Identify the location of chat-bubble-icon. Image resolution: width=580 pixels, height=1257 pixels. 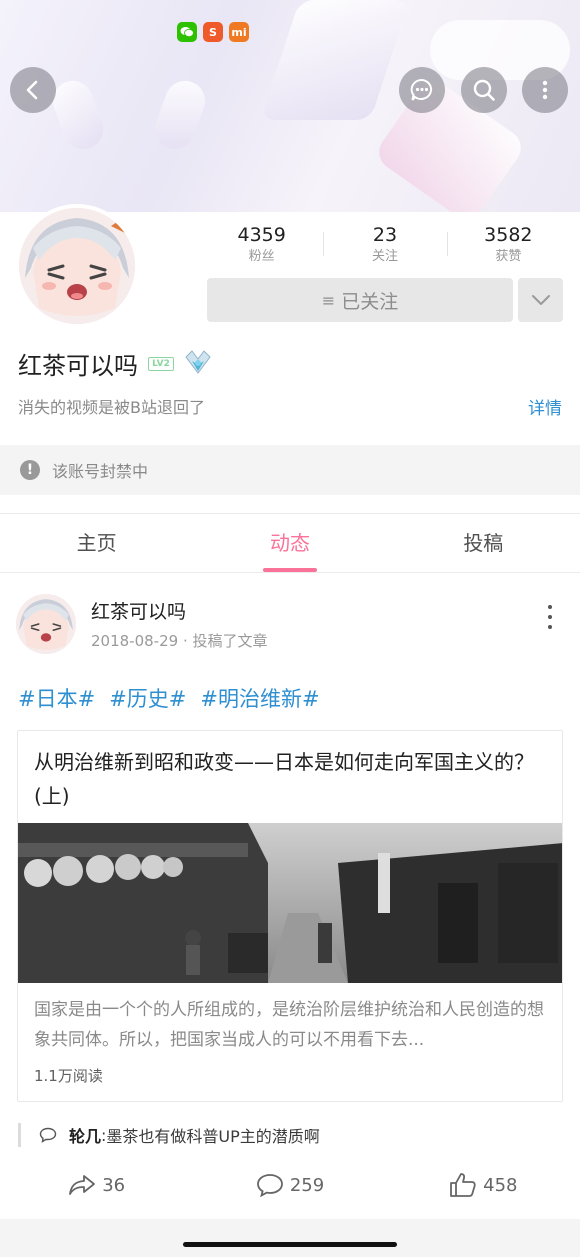
(421, 89).